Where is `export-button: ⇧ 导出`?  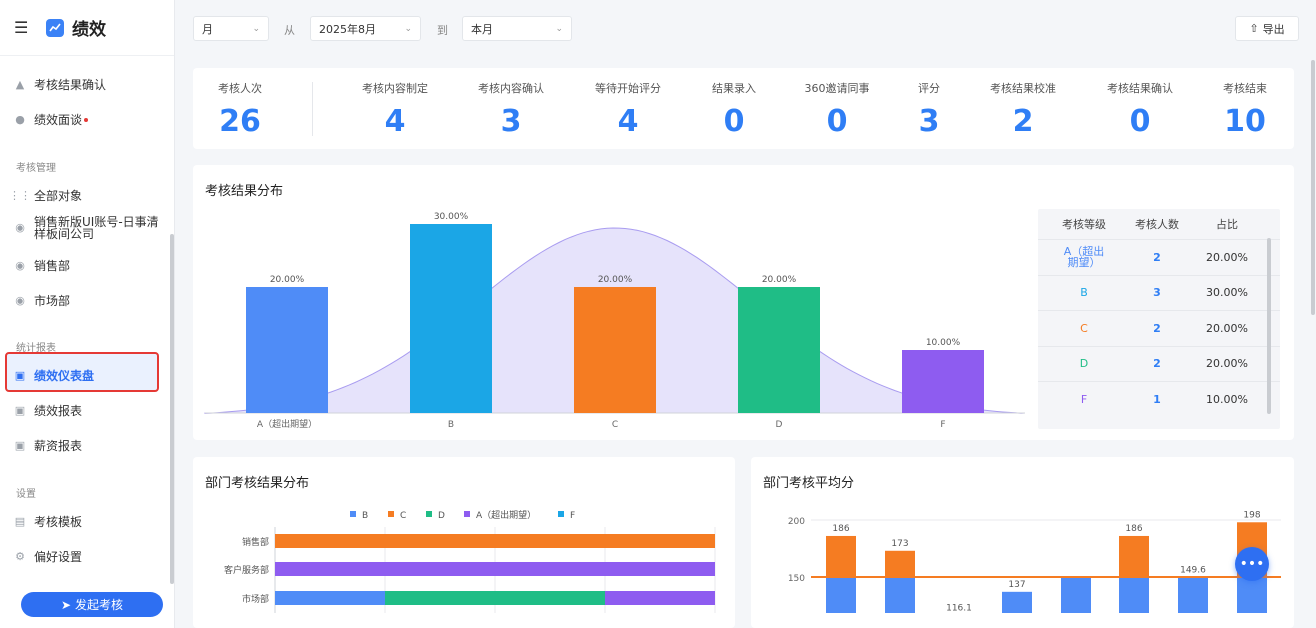 export-button: ⇧ 导出 is located at coordinates (1267, 28).